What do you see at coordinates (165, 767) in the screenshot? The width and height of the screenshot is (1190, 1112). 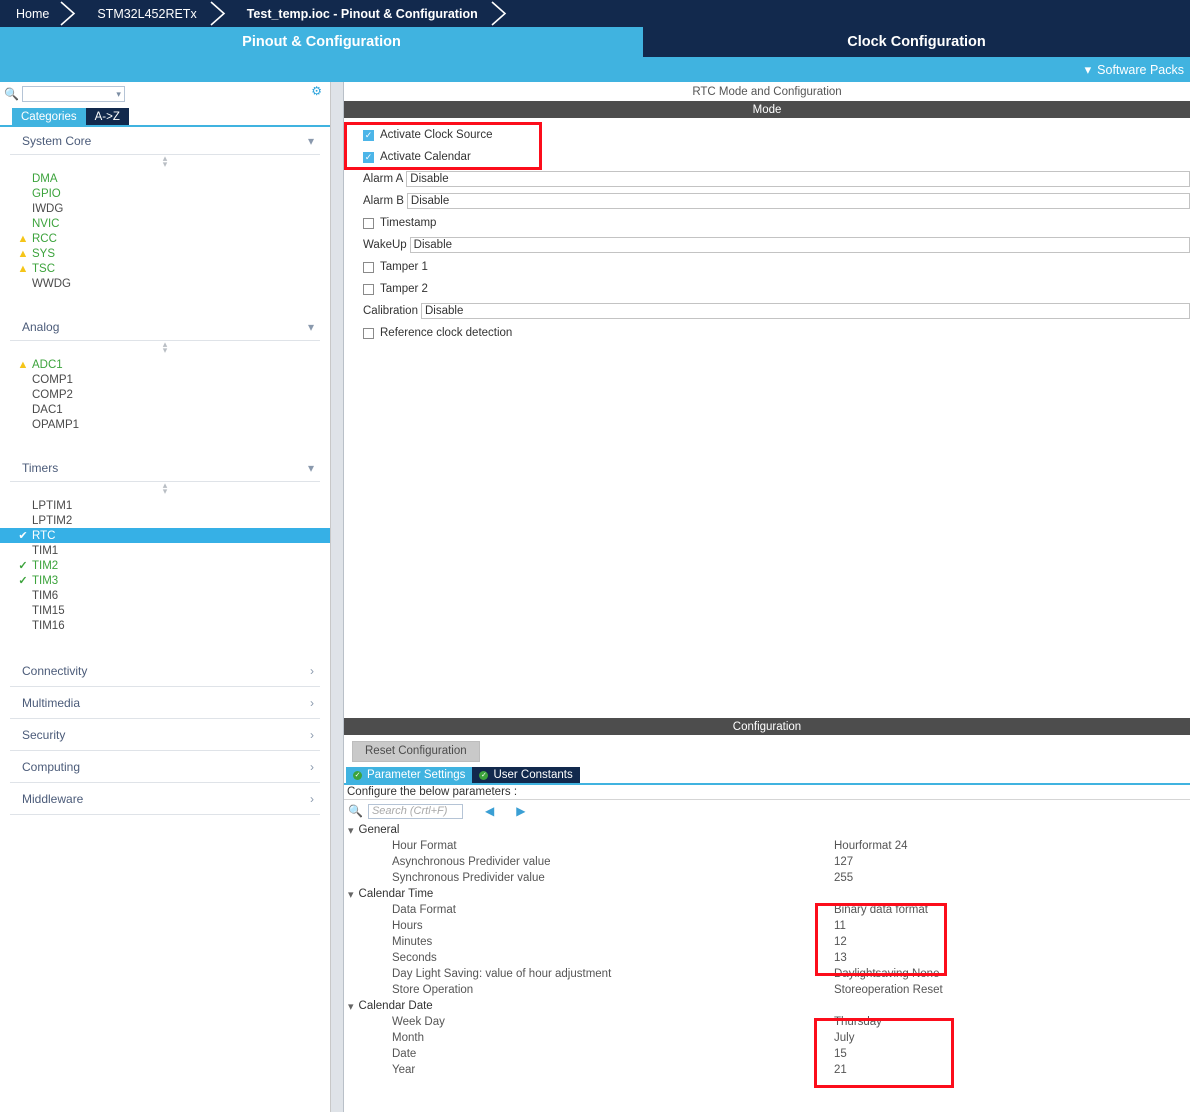 I see `ip-group-computing: Computing ›` at bounding box center [165, 767].